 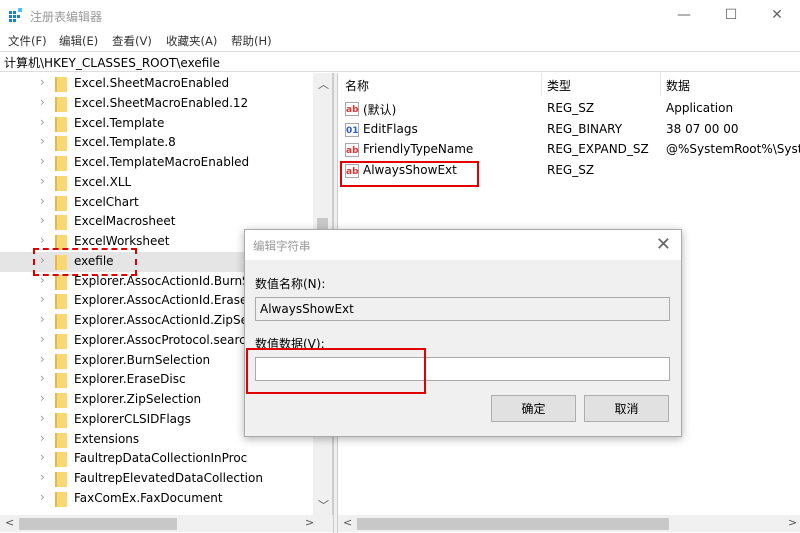 What do you see at coordinates (357, 85) in the screenshot?
I see `column-header-name: 名称` at bounding box center [357, 85].